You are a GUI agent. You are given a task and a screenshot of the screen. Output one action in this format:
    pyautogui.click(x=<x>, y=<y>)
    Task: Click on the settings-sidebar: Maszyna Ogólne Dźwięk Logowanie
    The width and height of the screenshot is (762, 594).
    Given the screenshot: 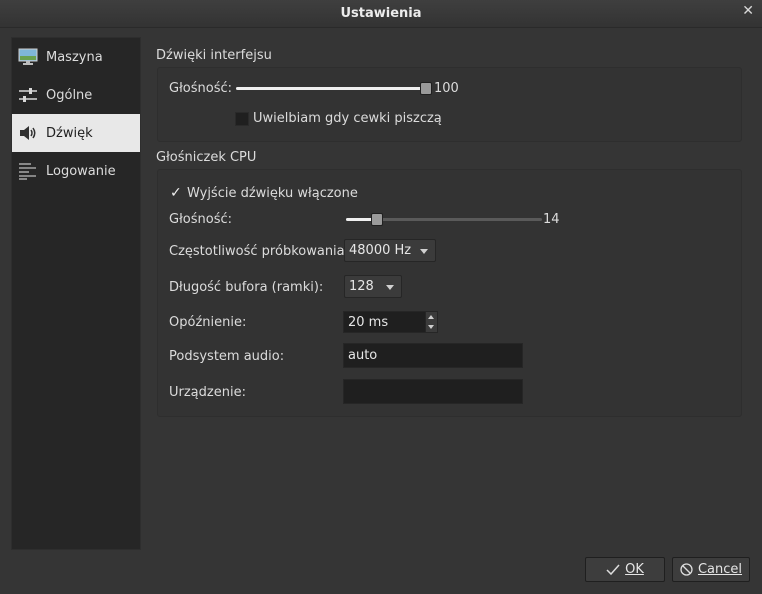 What is the action you would take?
    pyautogui.click(x=76, y=293)
    